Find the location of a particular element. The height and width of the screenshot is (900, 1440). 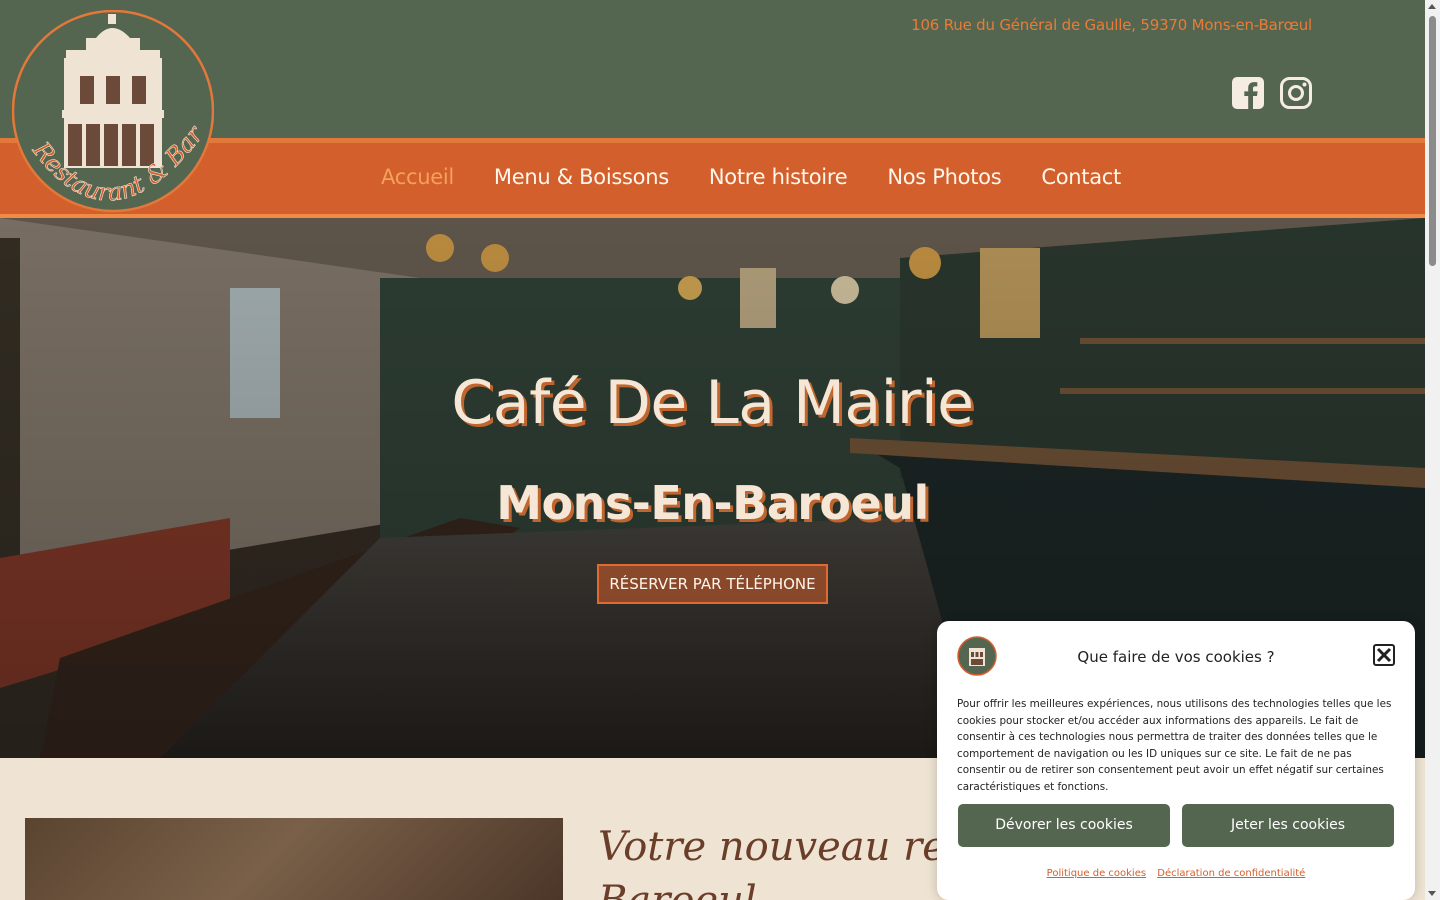

nav-item-contact: Contact is located at coordinates (1081, 177).